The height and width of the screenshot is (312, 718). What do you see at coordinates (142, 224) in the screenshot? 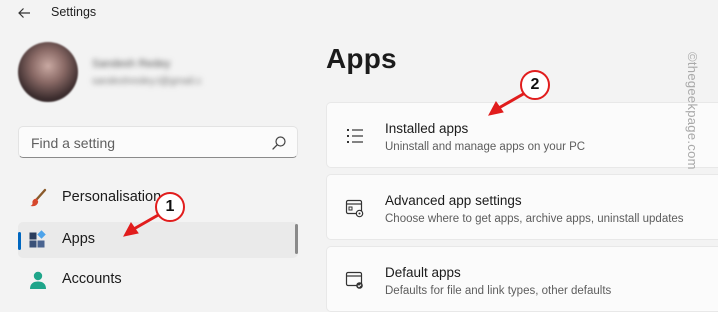
I see `arrow-to-apps` at bounding box center [142, 224].